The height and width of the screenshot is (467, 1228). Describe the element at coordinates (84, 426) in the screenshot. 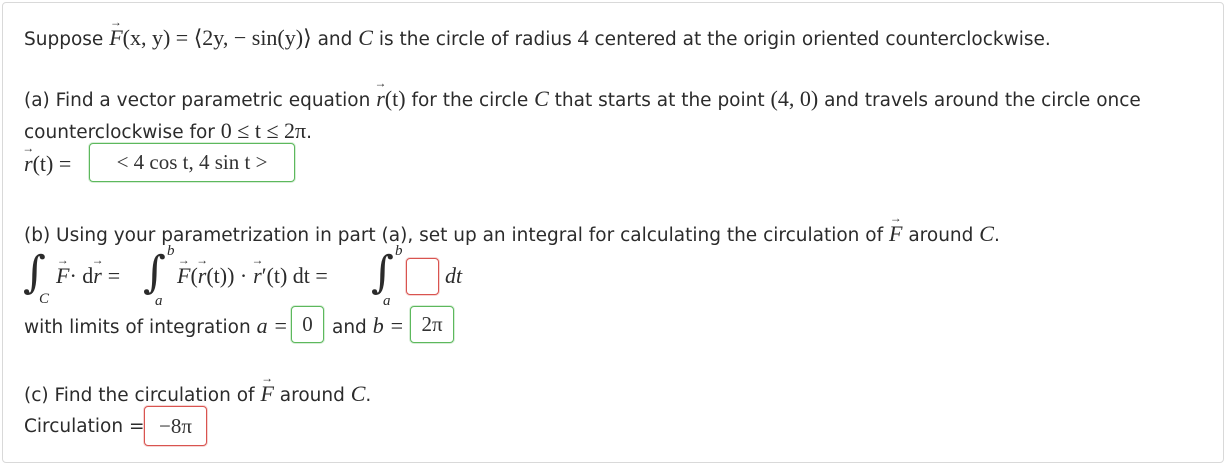

I see `circulation-label: Circulation =` at that location.